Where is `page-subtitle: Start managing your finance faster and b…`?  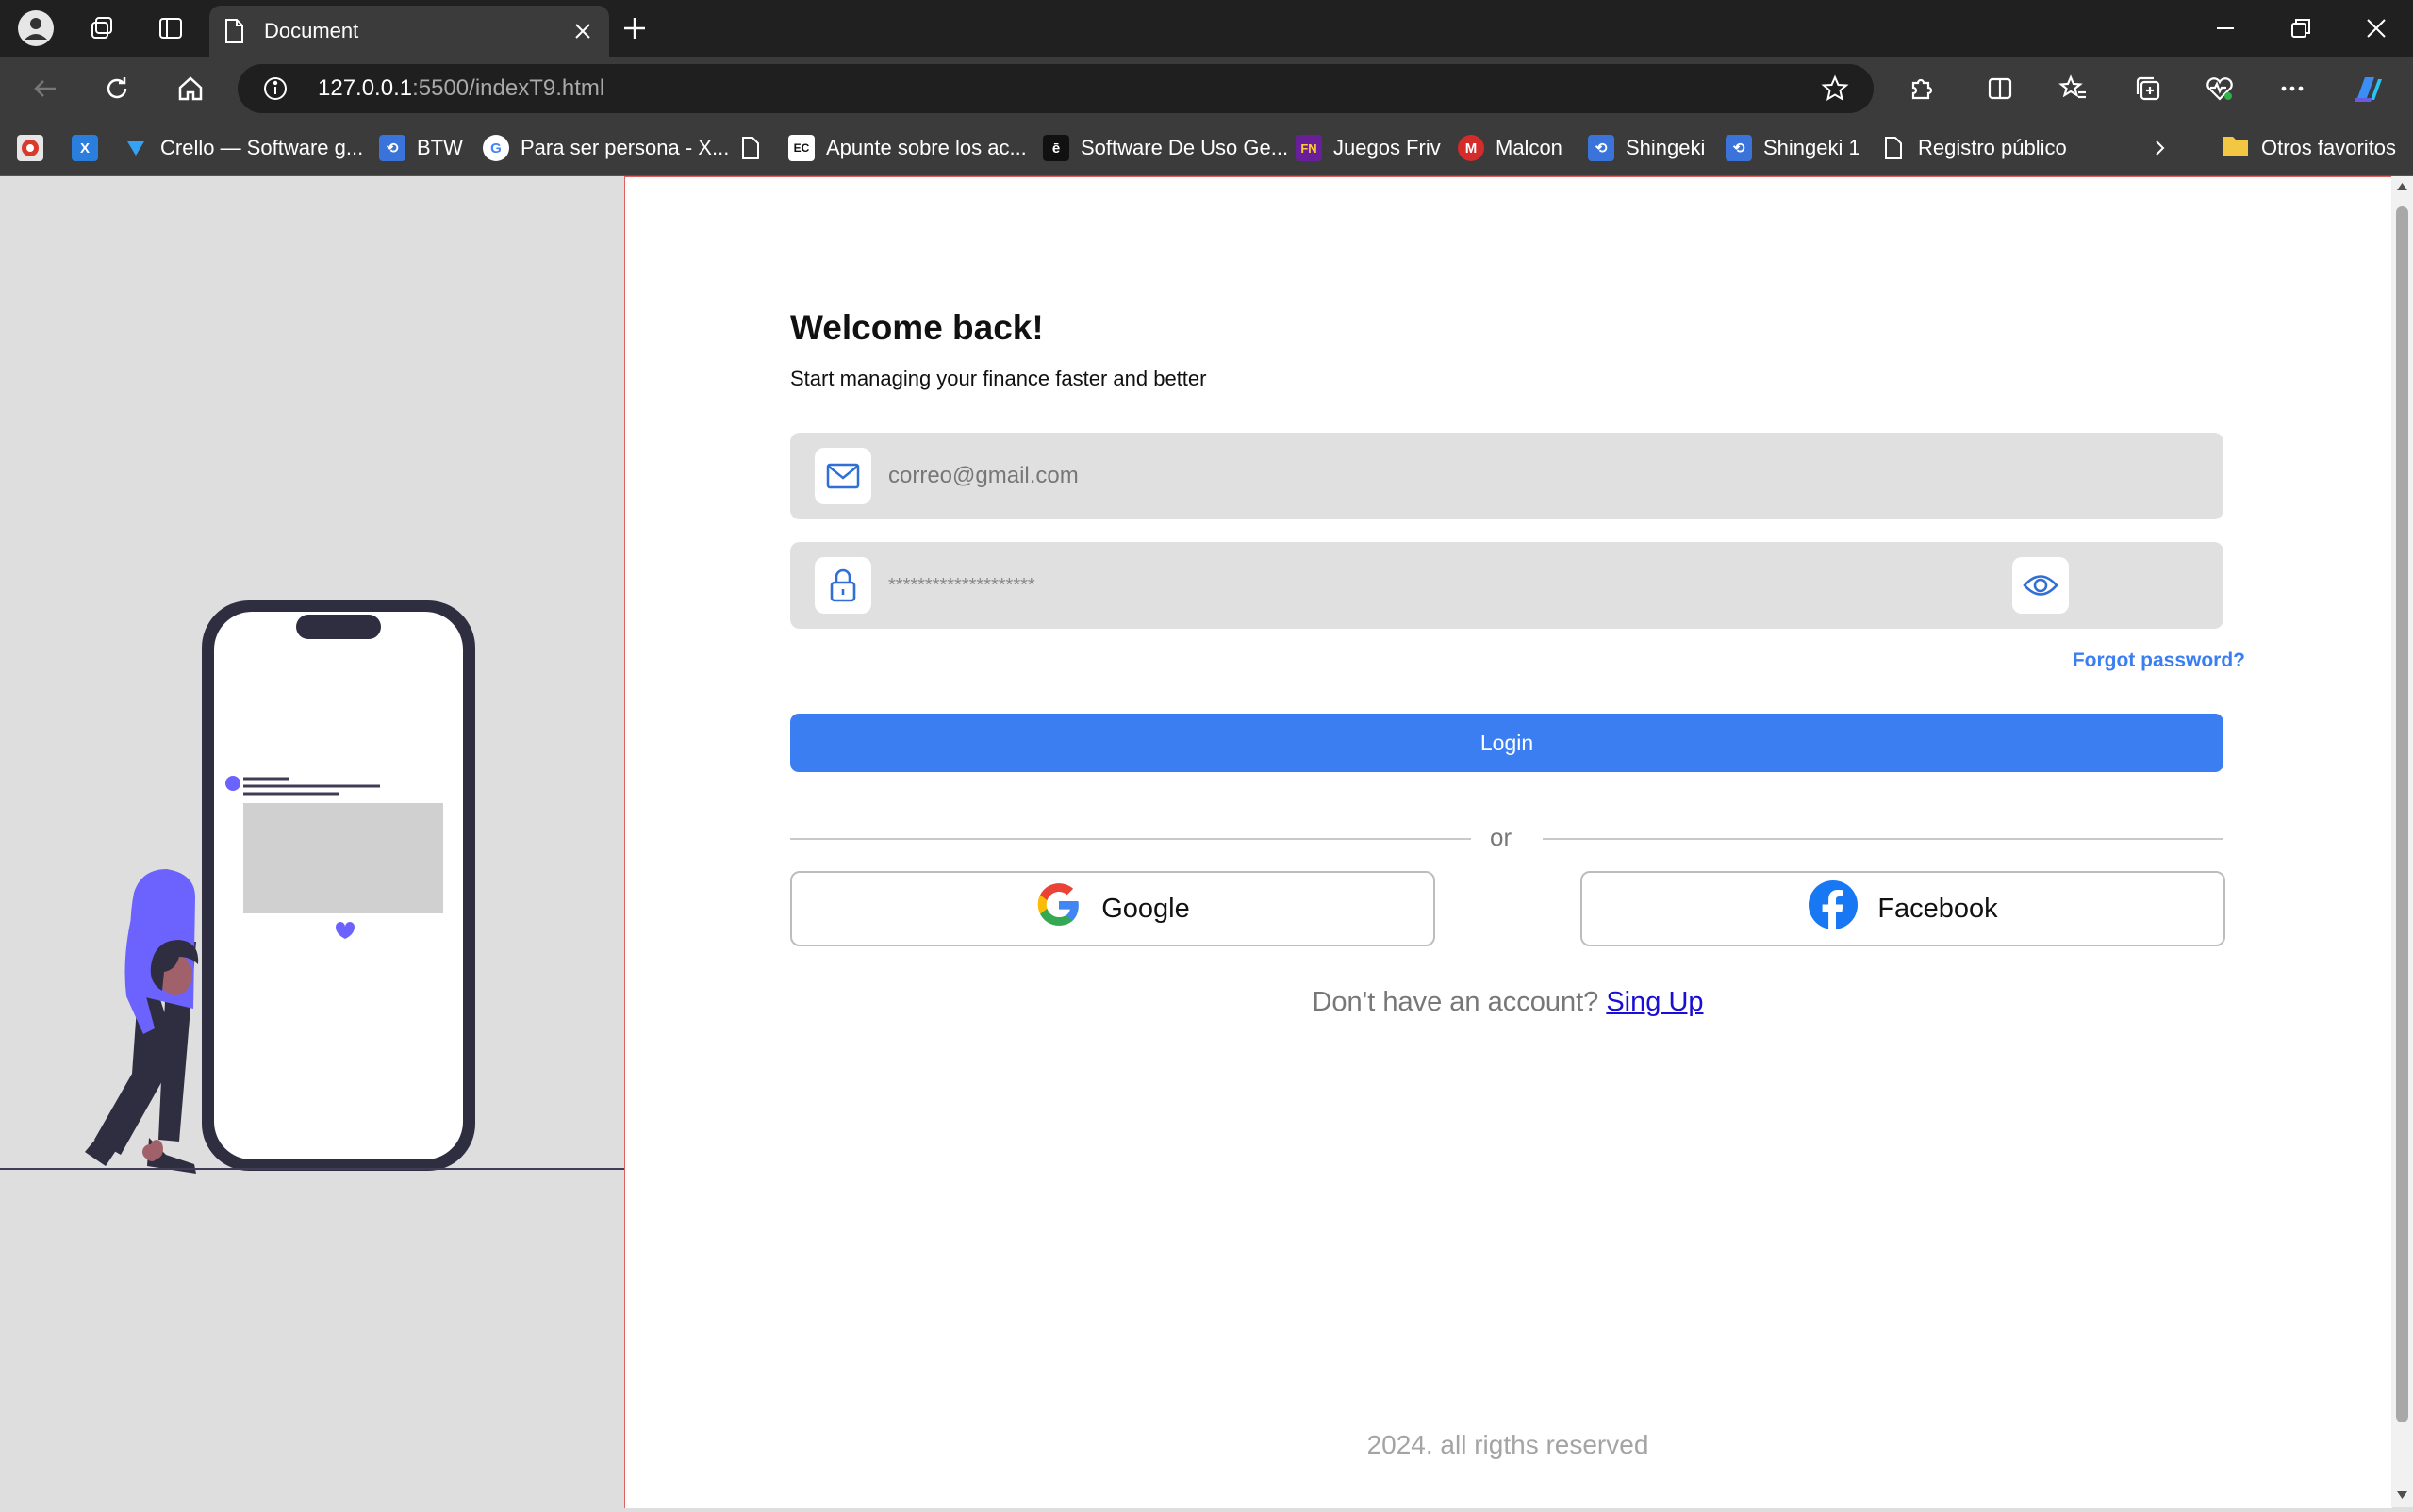
page-subtitle: Start managing your finance faster and b… is located at coordinates (998, 378).